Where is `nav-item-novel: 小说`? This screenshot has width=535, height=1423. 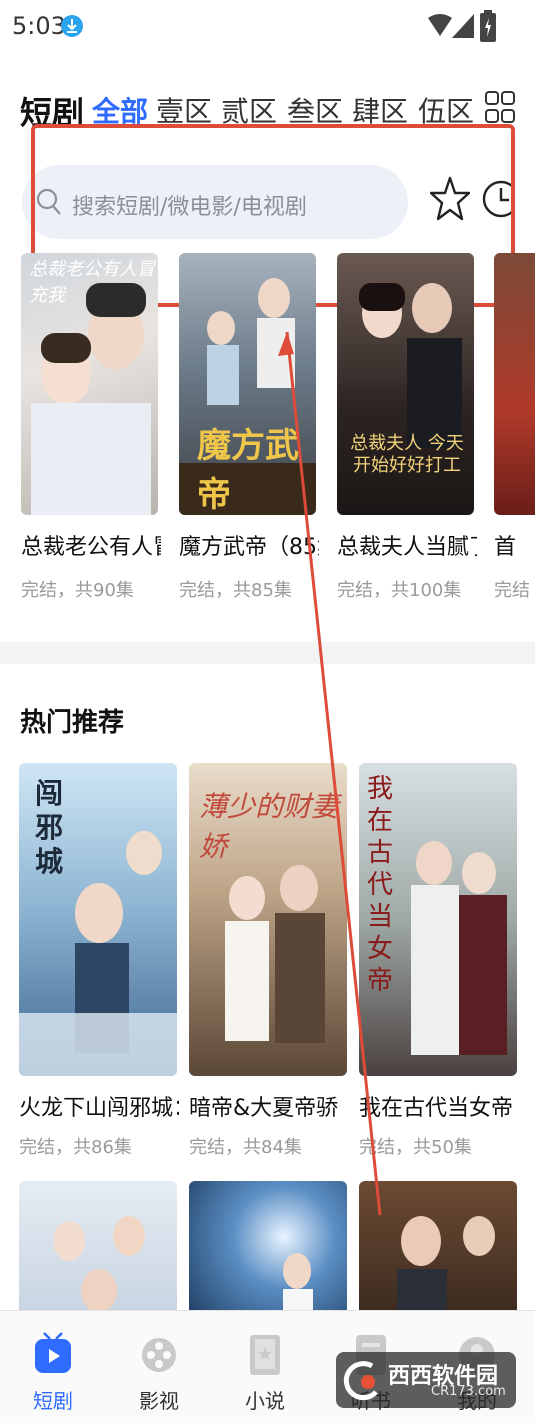 nav-item-novel: 小说 is located at coordinates (265, 1367).